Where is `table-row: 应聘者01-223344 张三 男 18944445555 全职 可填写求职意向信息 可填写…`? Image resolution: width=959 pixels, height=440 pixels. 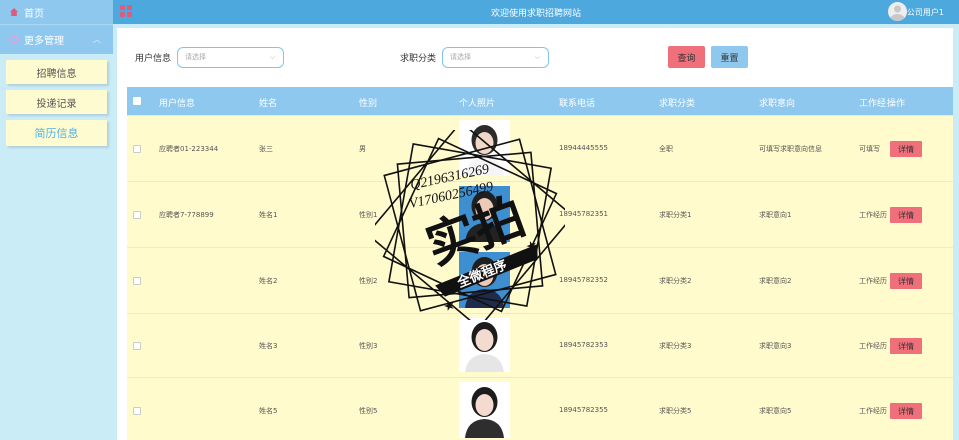 table-row: 应聘者01-223344 张三 男 18944445555 全职 可填写求职意向信息 可填写… is located at coordinates (540, 148).